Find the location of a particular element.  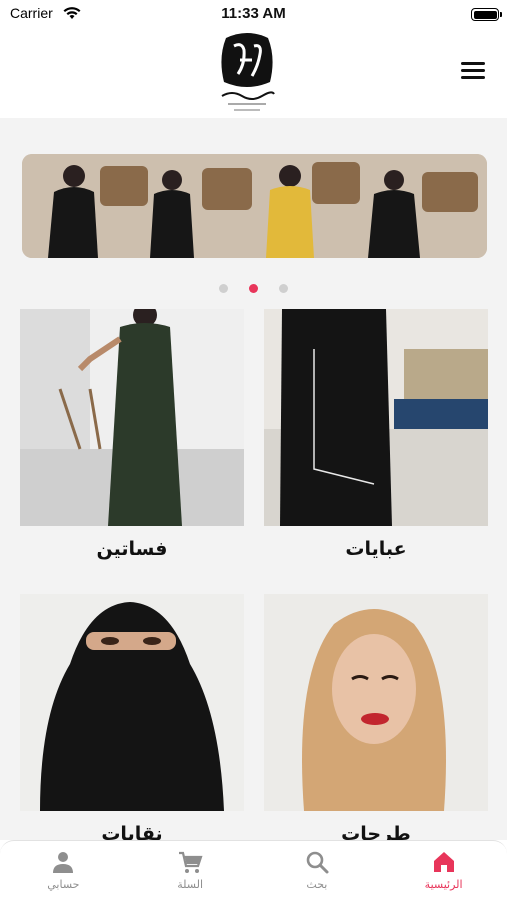

person-icon is located at coordinates (63, 862).